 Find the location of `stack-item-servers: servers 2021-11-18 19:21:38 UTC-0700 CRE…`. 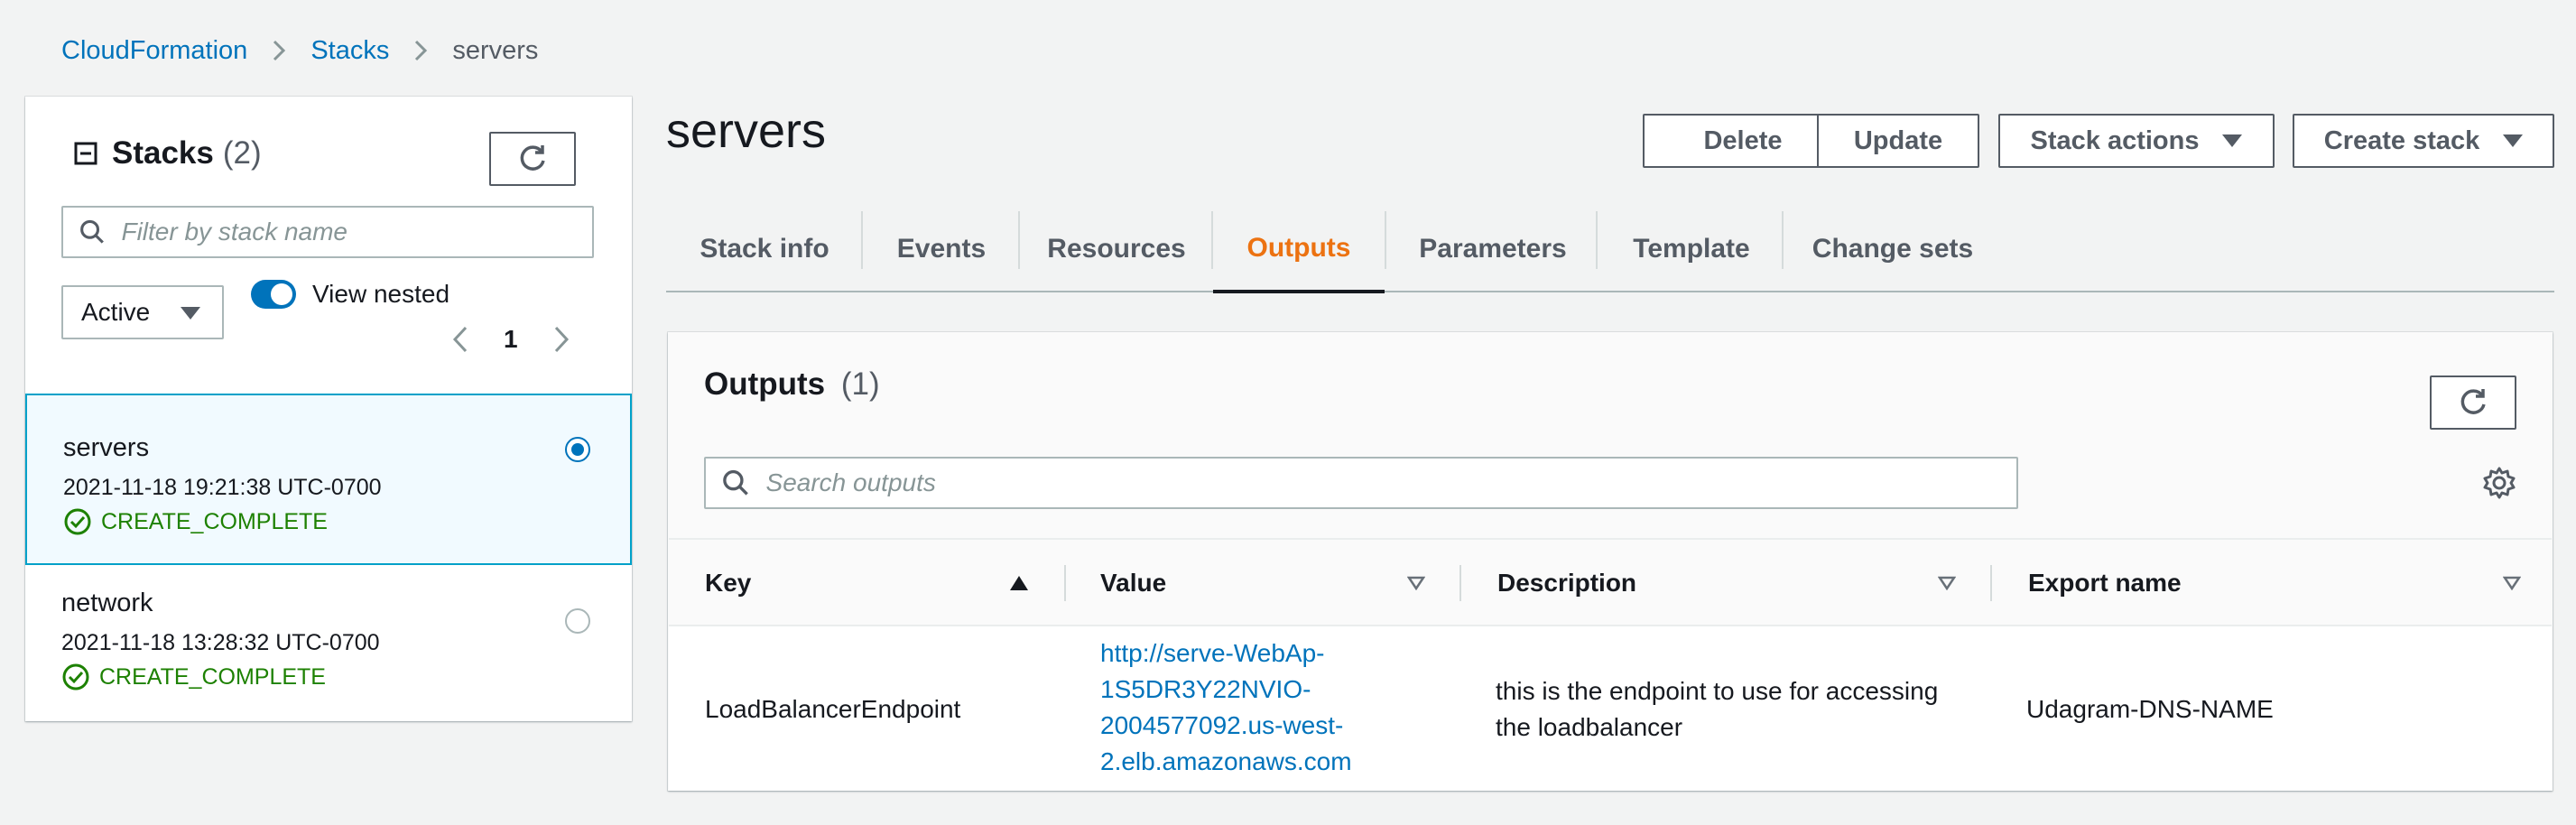

stack-item-servers: servers 2021-11-18 19:21:38 UTC-0700 CRE… is located at coordinates (328, 480).